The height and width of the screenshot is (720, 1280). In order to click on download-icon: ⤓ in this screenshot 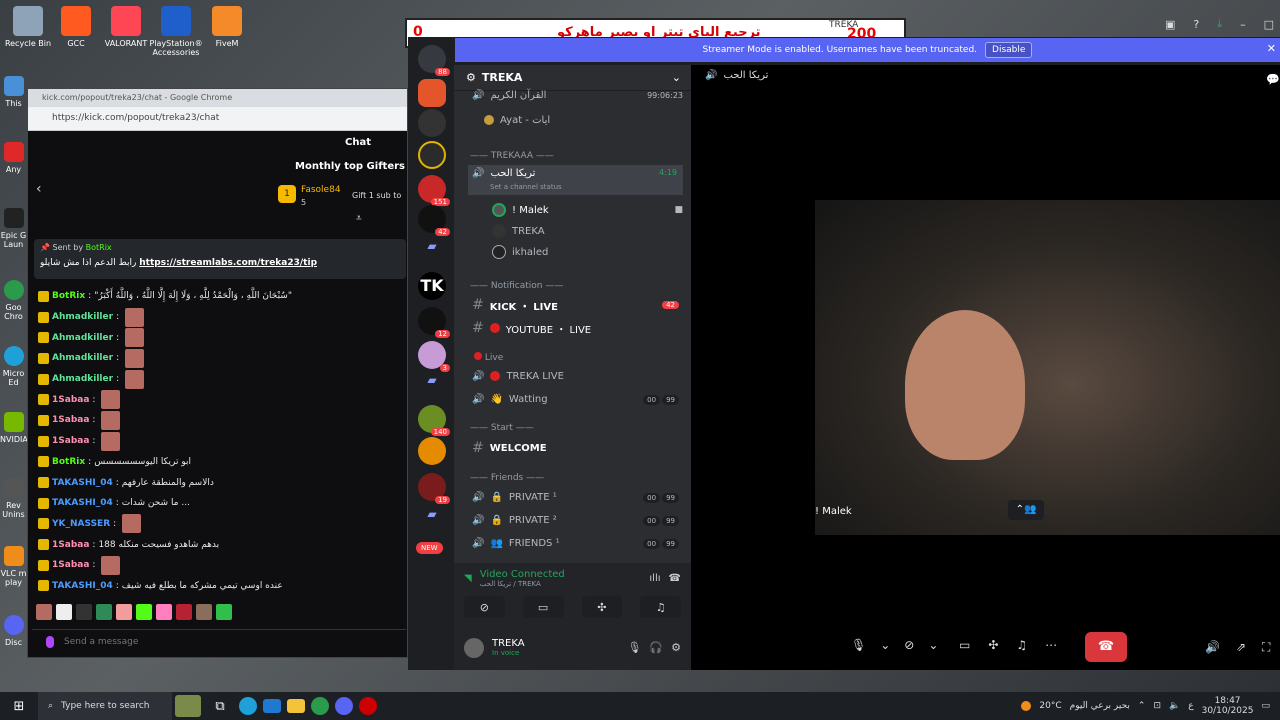, I will do `click(1219, 24)`.